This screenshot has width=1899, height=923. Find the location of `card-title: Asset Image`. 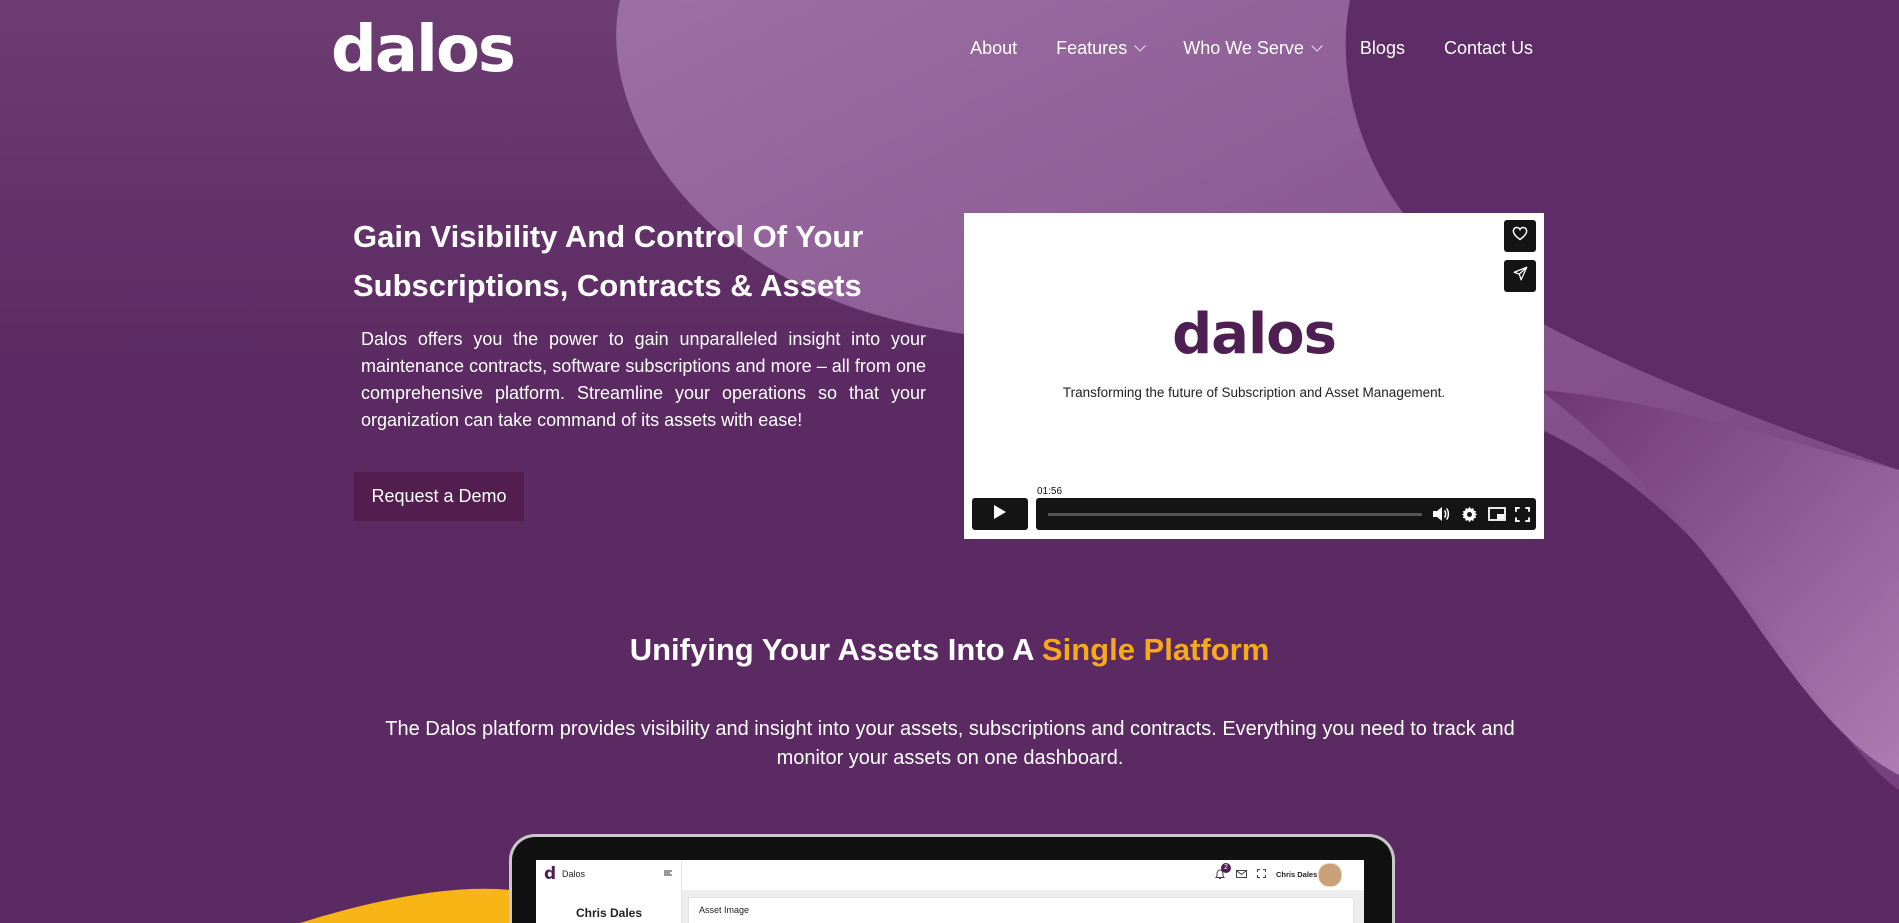

card-title: Asset Image is located at coordinates (724, 910).